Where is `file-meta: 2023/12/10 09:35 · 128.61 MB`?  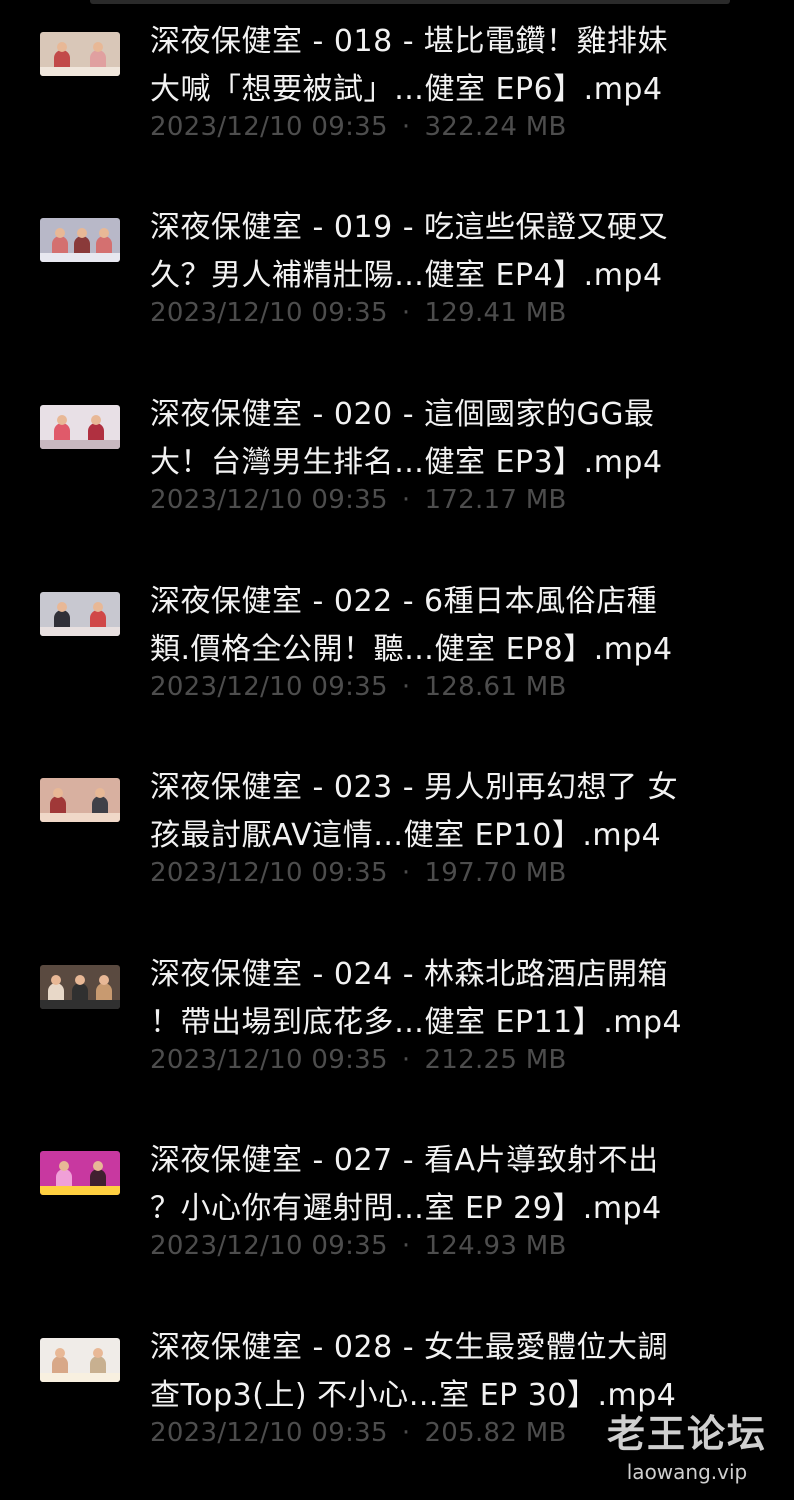 file-meta: 2023/12/10 09:35 · 128.61 MB is located at coordinates (358, 687).